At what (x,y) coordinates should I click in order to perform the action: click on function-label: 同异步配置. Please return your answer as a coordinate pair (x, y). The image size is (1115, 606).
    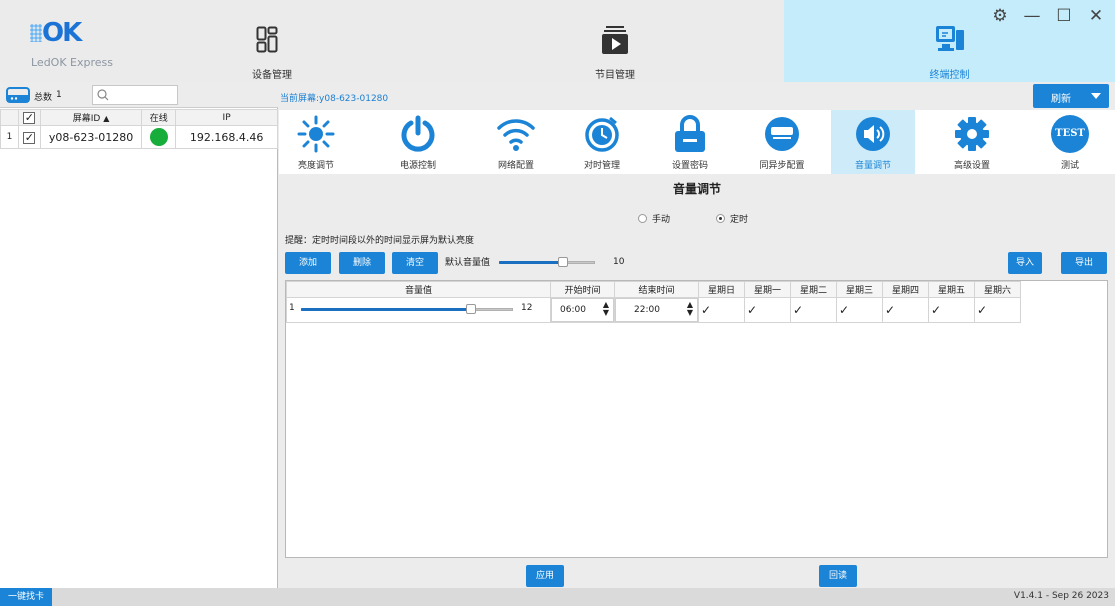
    Looking at the image, I should click on (782, 166).